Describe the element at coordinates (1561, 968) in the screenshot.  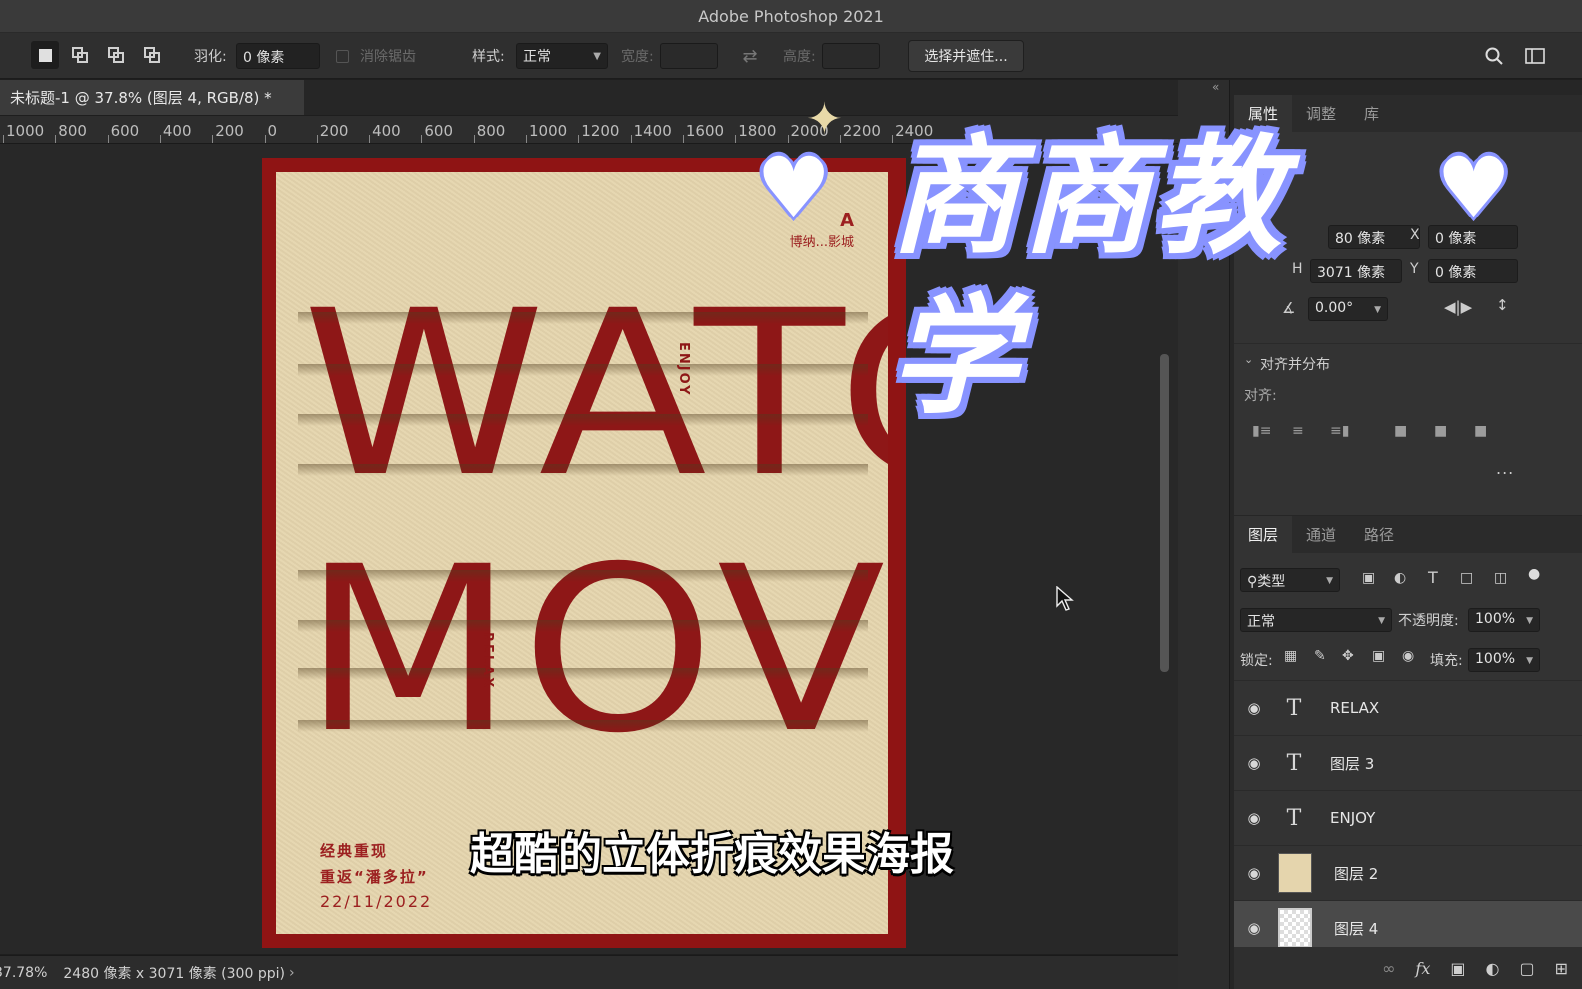
I see `new-layer-icon: ⊞` at that location.